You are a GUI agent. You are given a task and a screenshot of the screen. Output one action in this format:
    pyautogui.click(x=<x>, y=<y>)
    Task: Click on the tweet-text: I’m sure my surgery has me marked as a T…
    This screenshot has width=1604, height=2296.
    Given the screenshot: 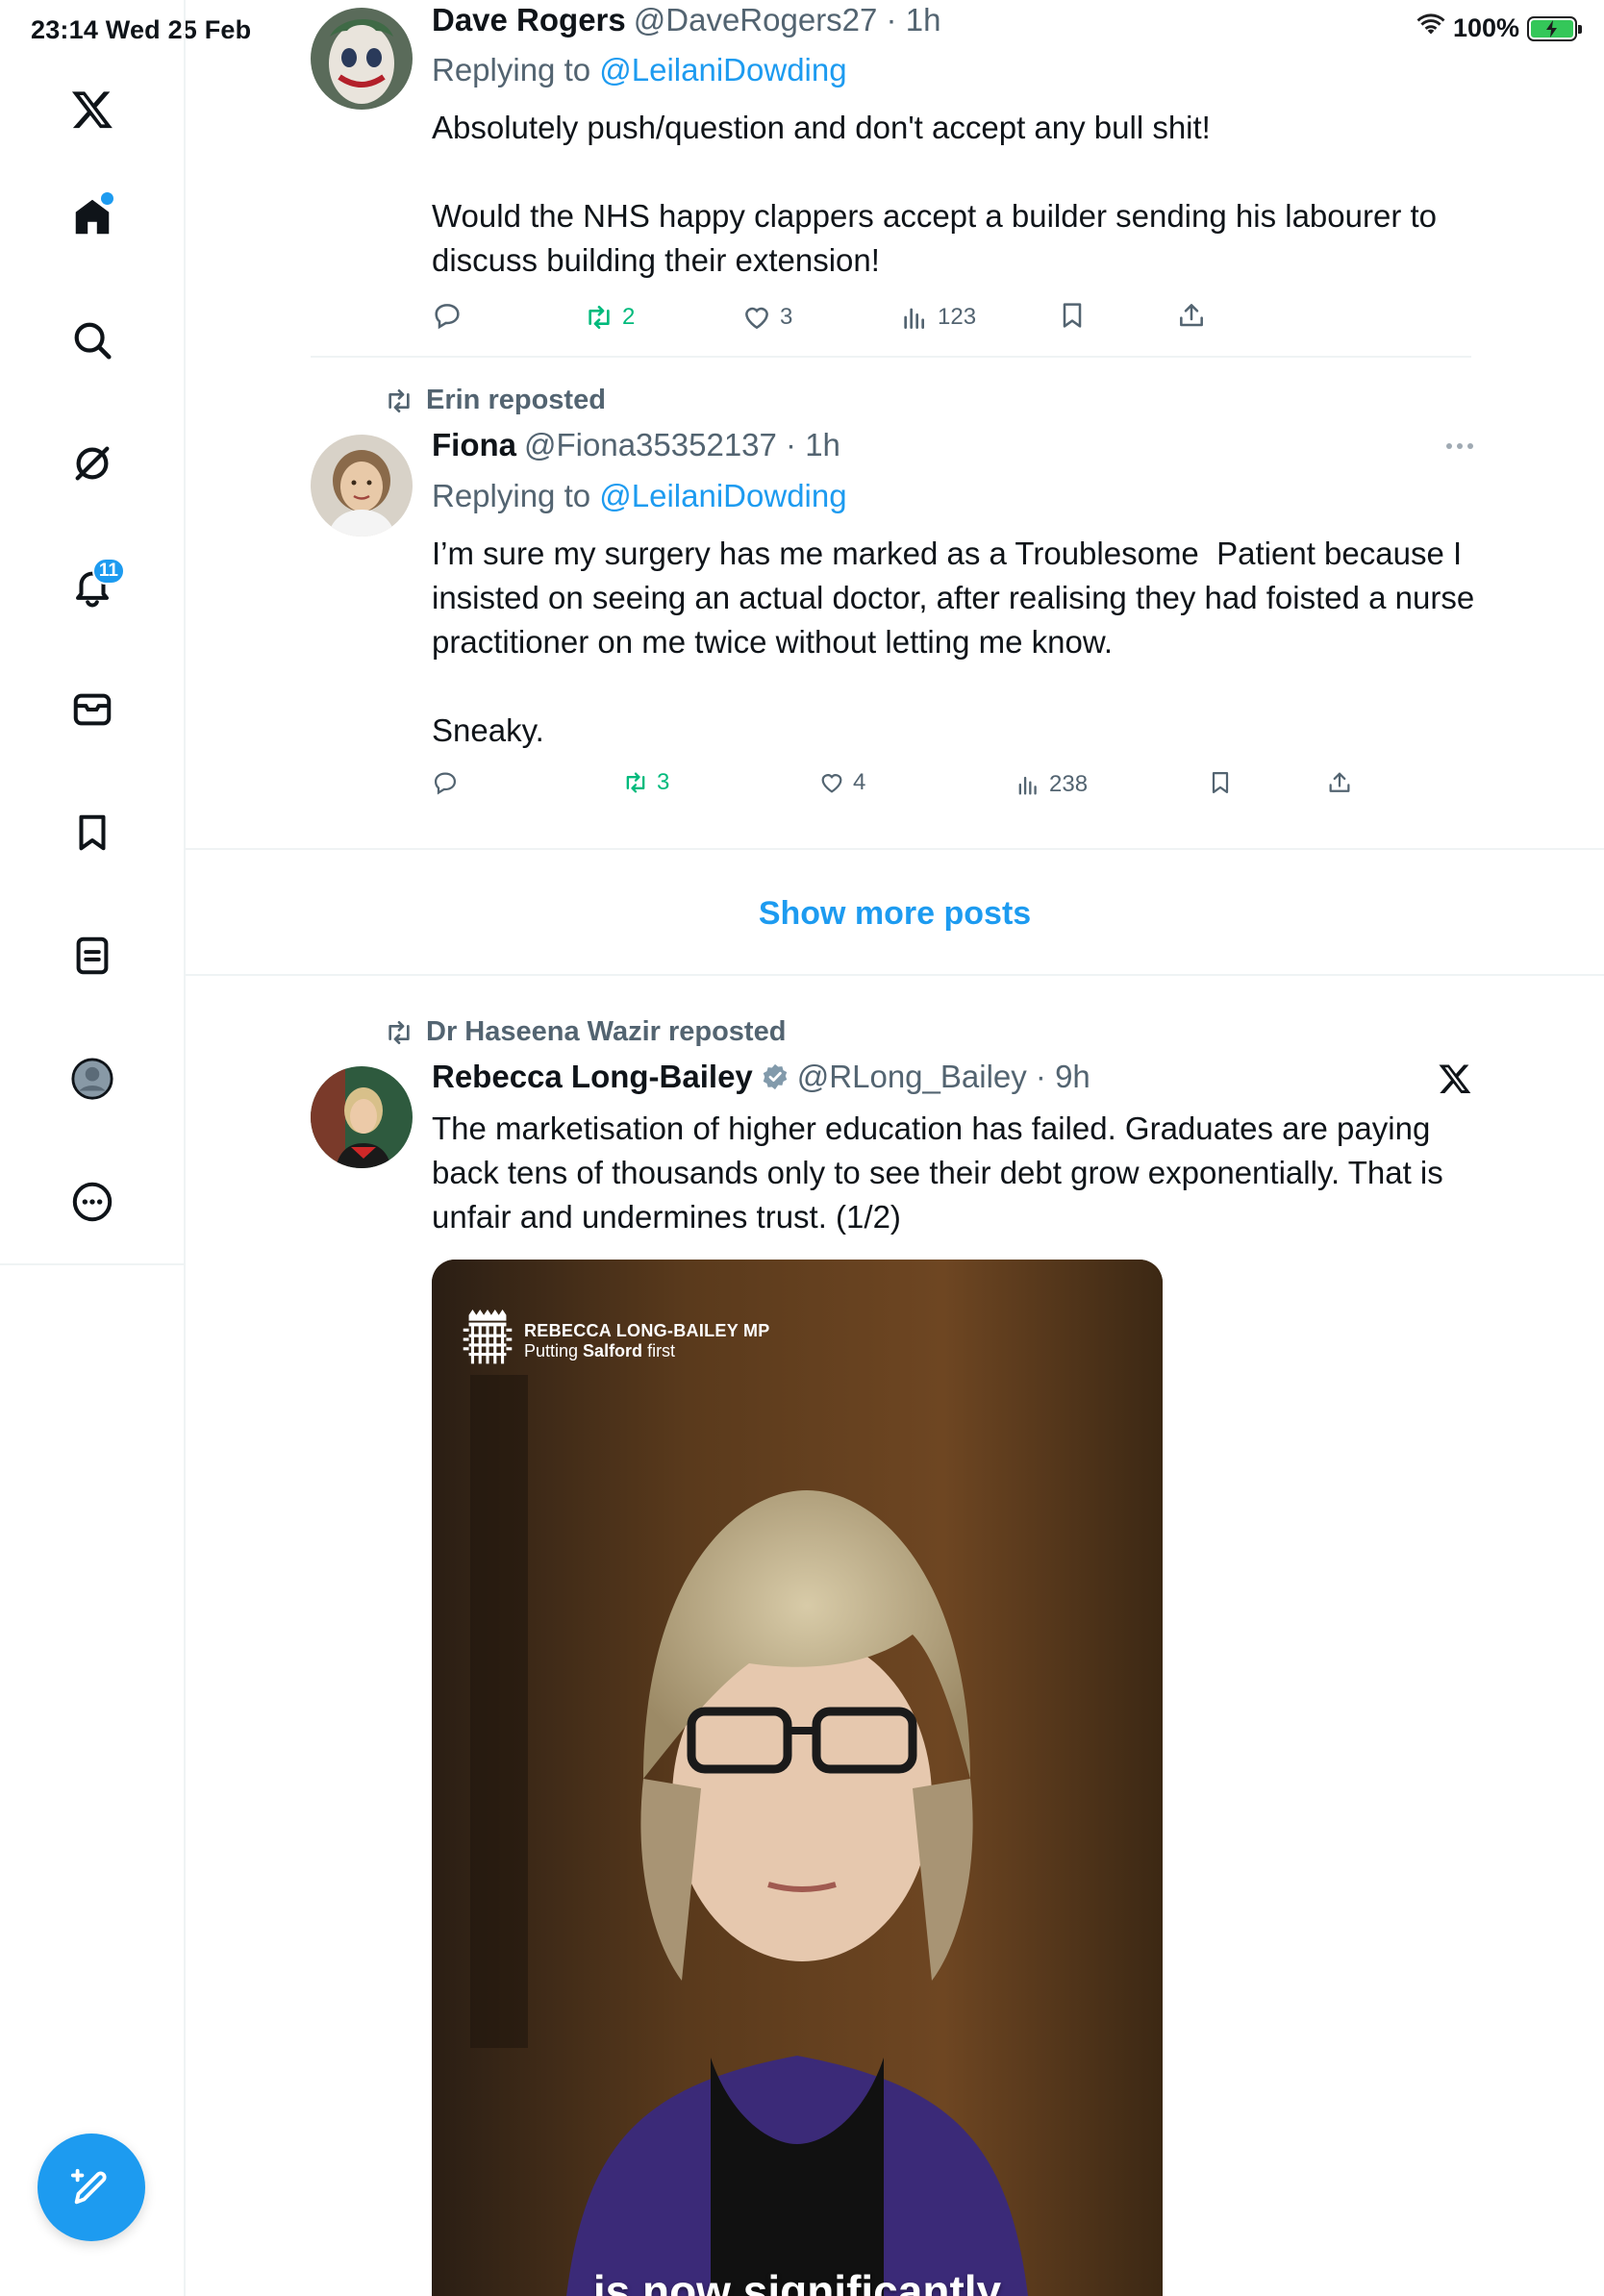 What is the action you would take?
    pyautogui.click(x=953, y=642)
    